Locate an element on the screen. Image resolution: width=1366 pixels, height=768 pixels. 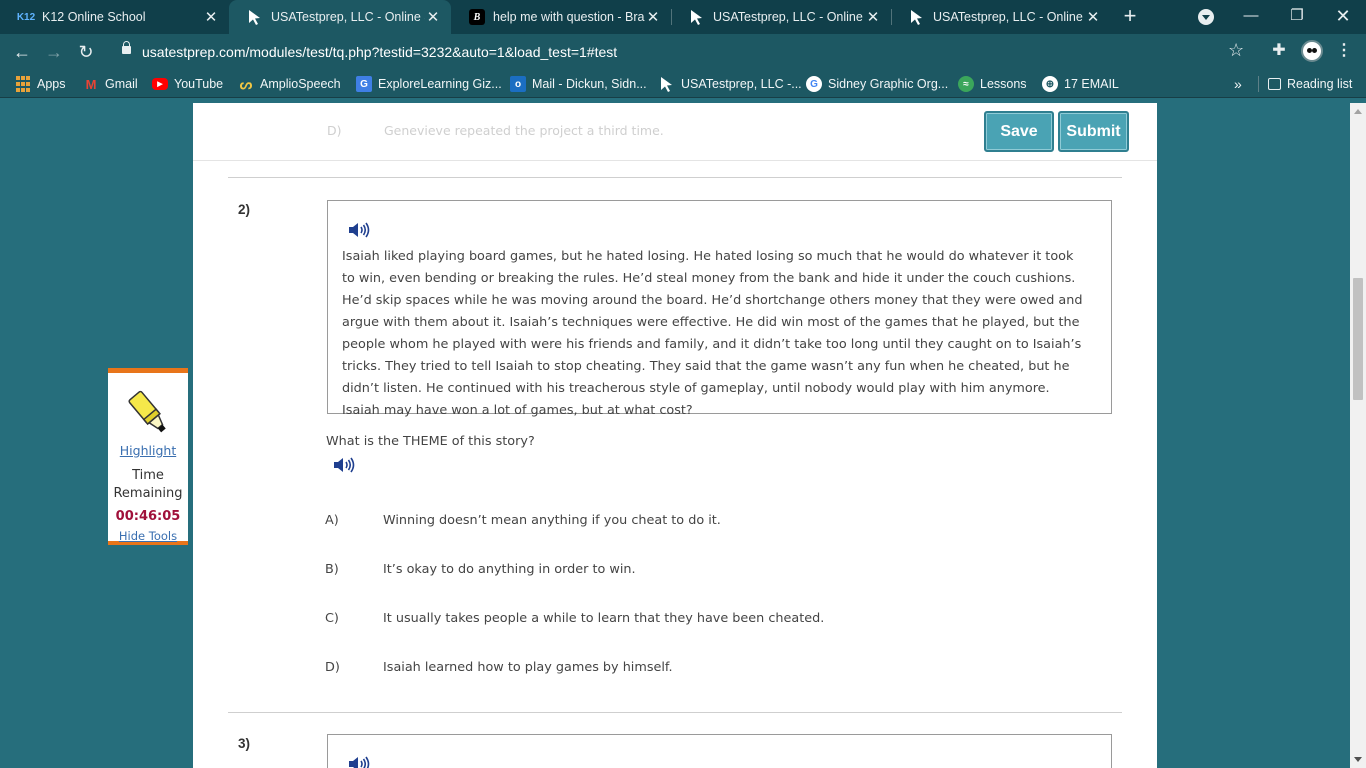
tab-k12: K12 K12 Online School ✕ is located at coordinates (114, 17).